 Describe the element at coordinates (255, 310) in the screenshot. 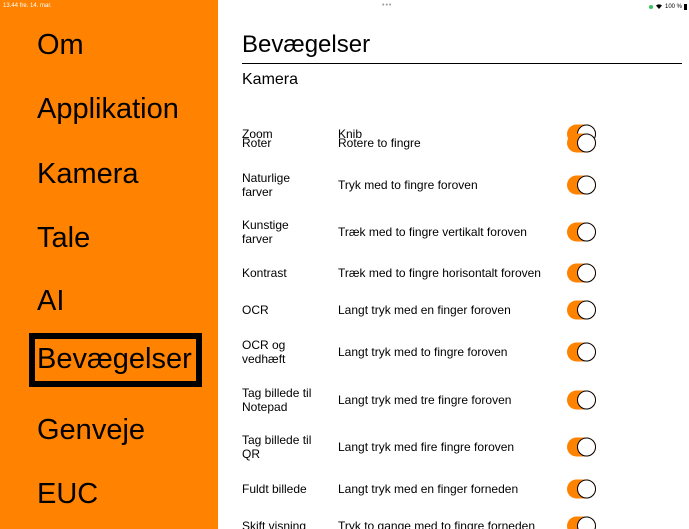

I see `gesture-name: OCR` at that location.